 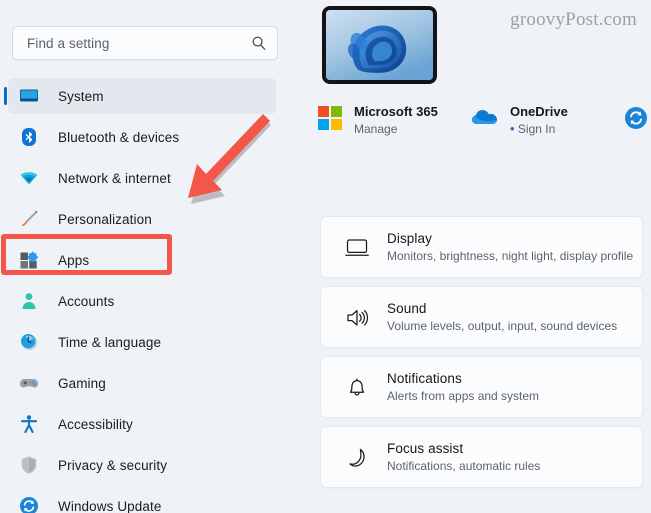 What do you see at coordinates (113, 465) in the screenshot?
I see `sidebar-item-label: Privacy & security` at bounding box center [113, 465].